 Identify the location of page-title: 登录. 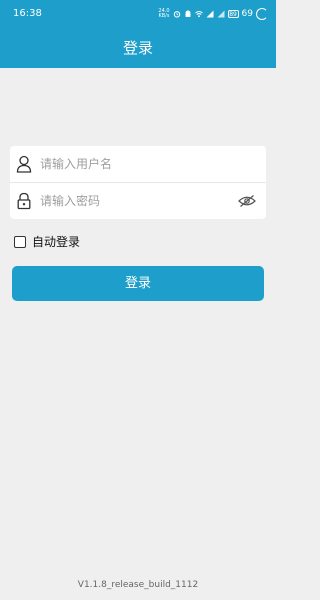
(137, 48).